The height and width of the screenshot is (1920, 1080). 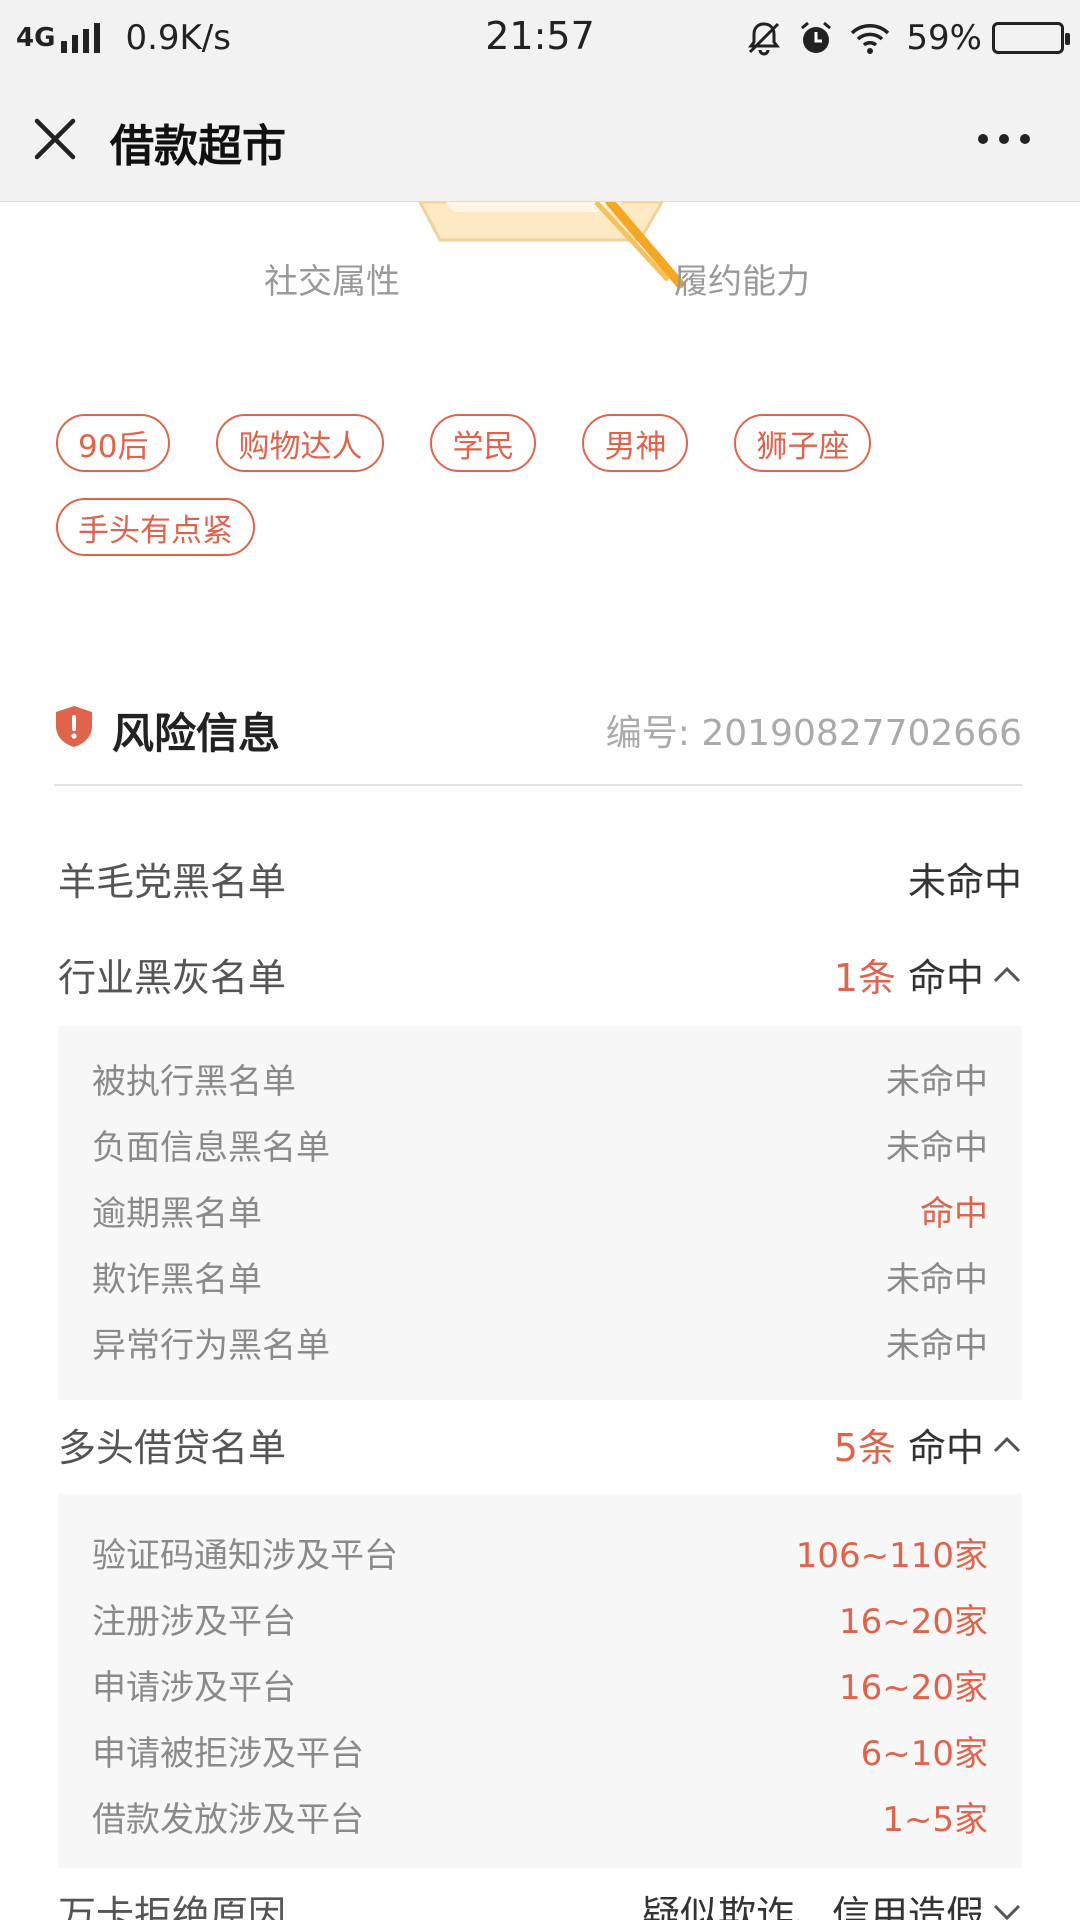 I want to click on list-item: 欺诈黑名单 未命中, so click(x=540, y=1276).